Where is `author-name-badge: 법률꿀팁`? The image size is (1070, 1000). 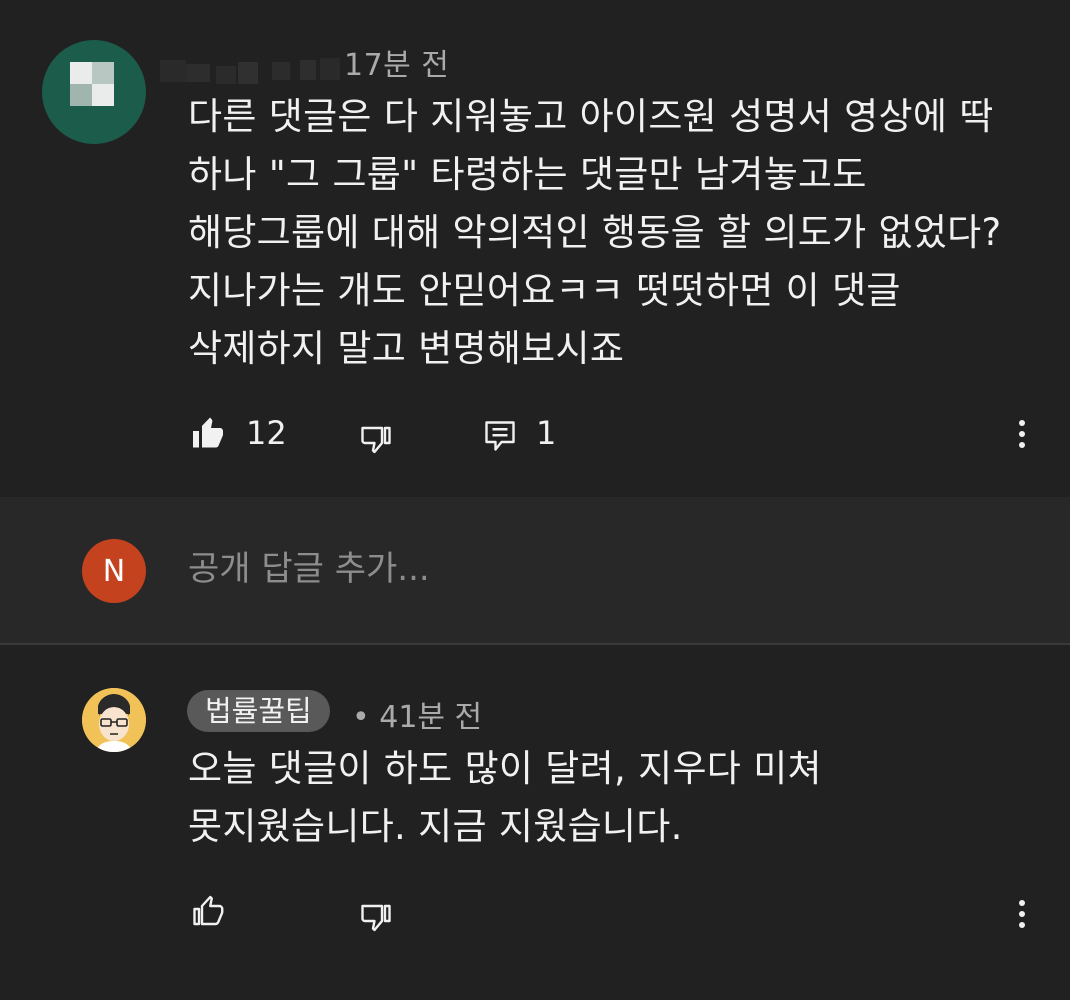 author-name-badge: 법률꿀팁 is located at coordinates (258, 711).